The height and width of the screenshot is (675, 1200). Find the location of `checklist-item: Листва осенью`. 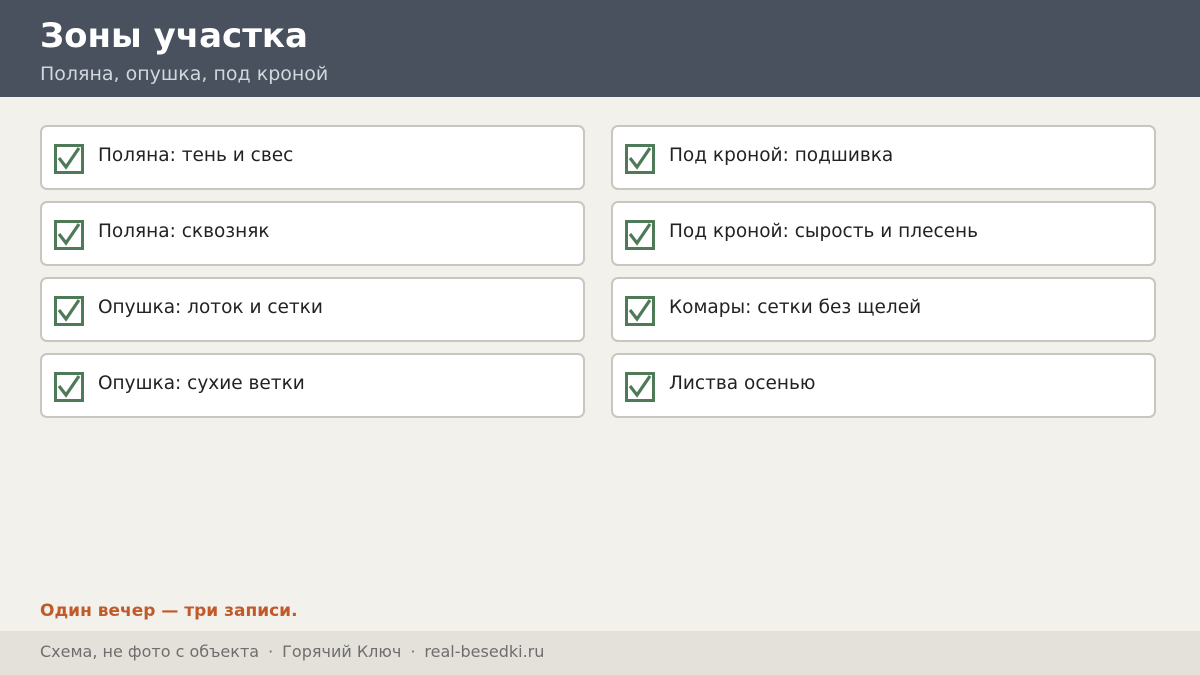

checklist-item: Листва осенью is located at coordinates (883, 385).